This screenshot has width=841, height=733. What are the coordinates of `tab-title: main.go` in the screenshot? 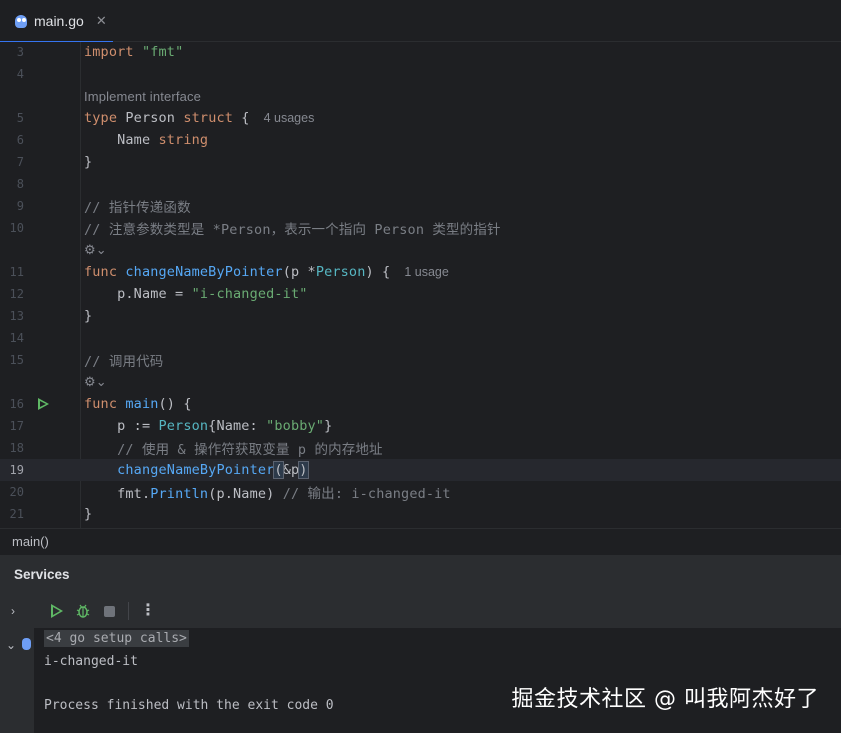 It's located at (59, 21).